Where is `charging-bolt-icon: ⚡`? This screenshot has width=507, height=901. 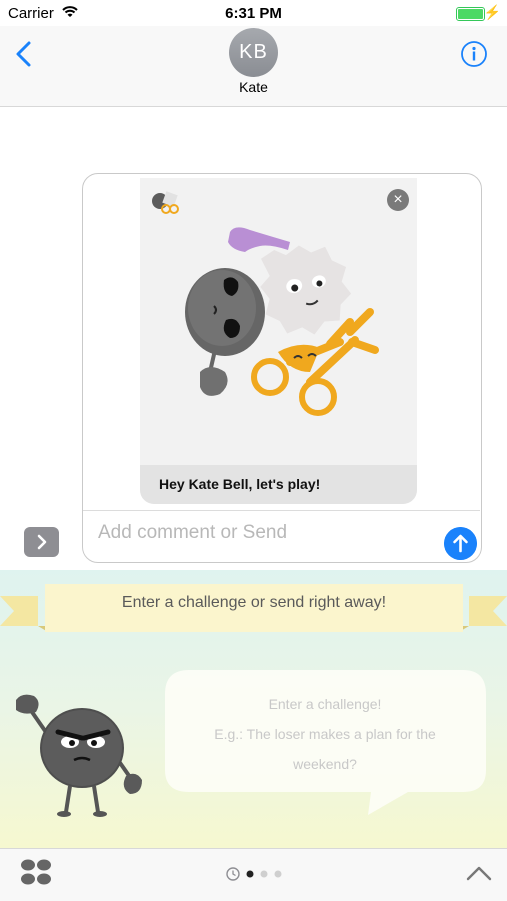 charging-bolt-icon: ⚡ is located at coordinates (492, 12).